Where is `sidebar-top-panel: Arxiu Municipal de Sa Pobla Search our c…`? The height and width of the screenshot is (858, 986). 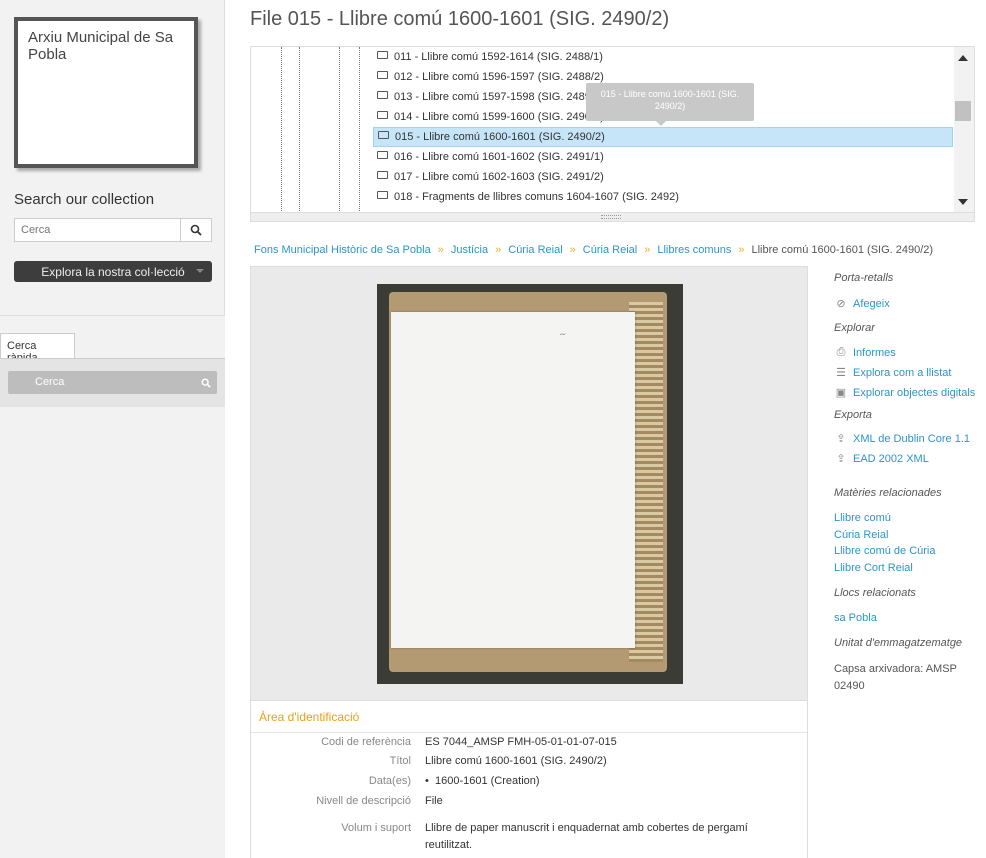
sidebar-top-panel: Arxiu Municipal de Sa Pobla Search our c… is located at coordinates (112, 158).